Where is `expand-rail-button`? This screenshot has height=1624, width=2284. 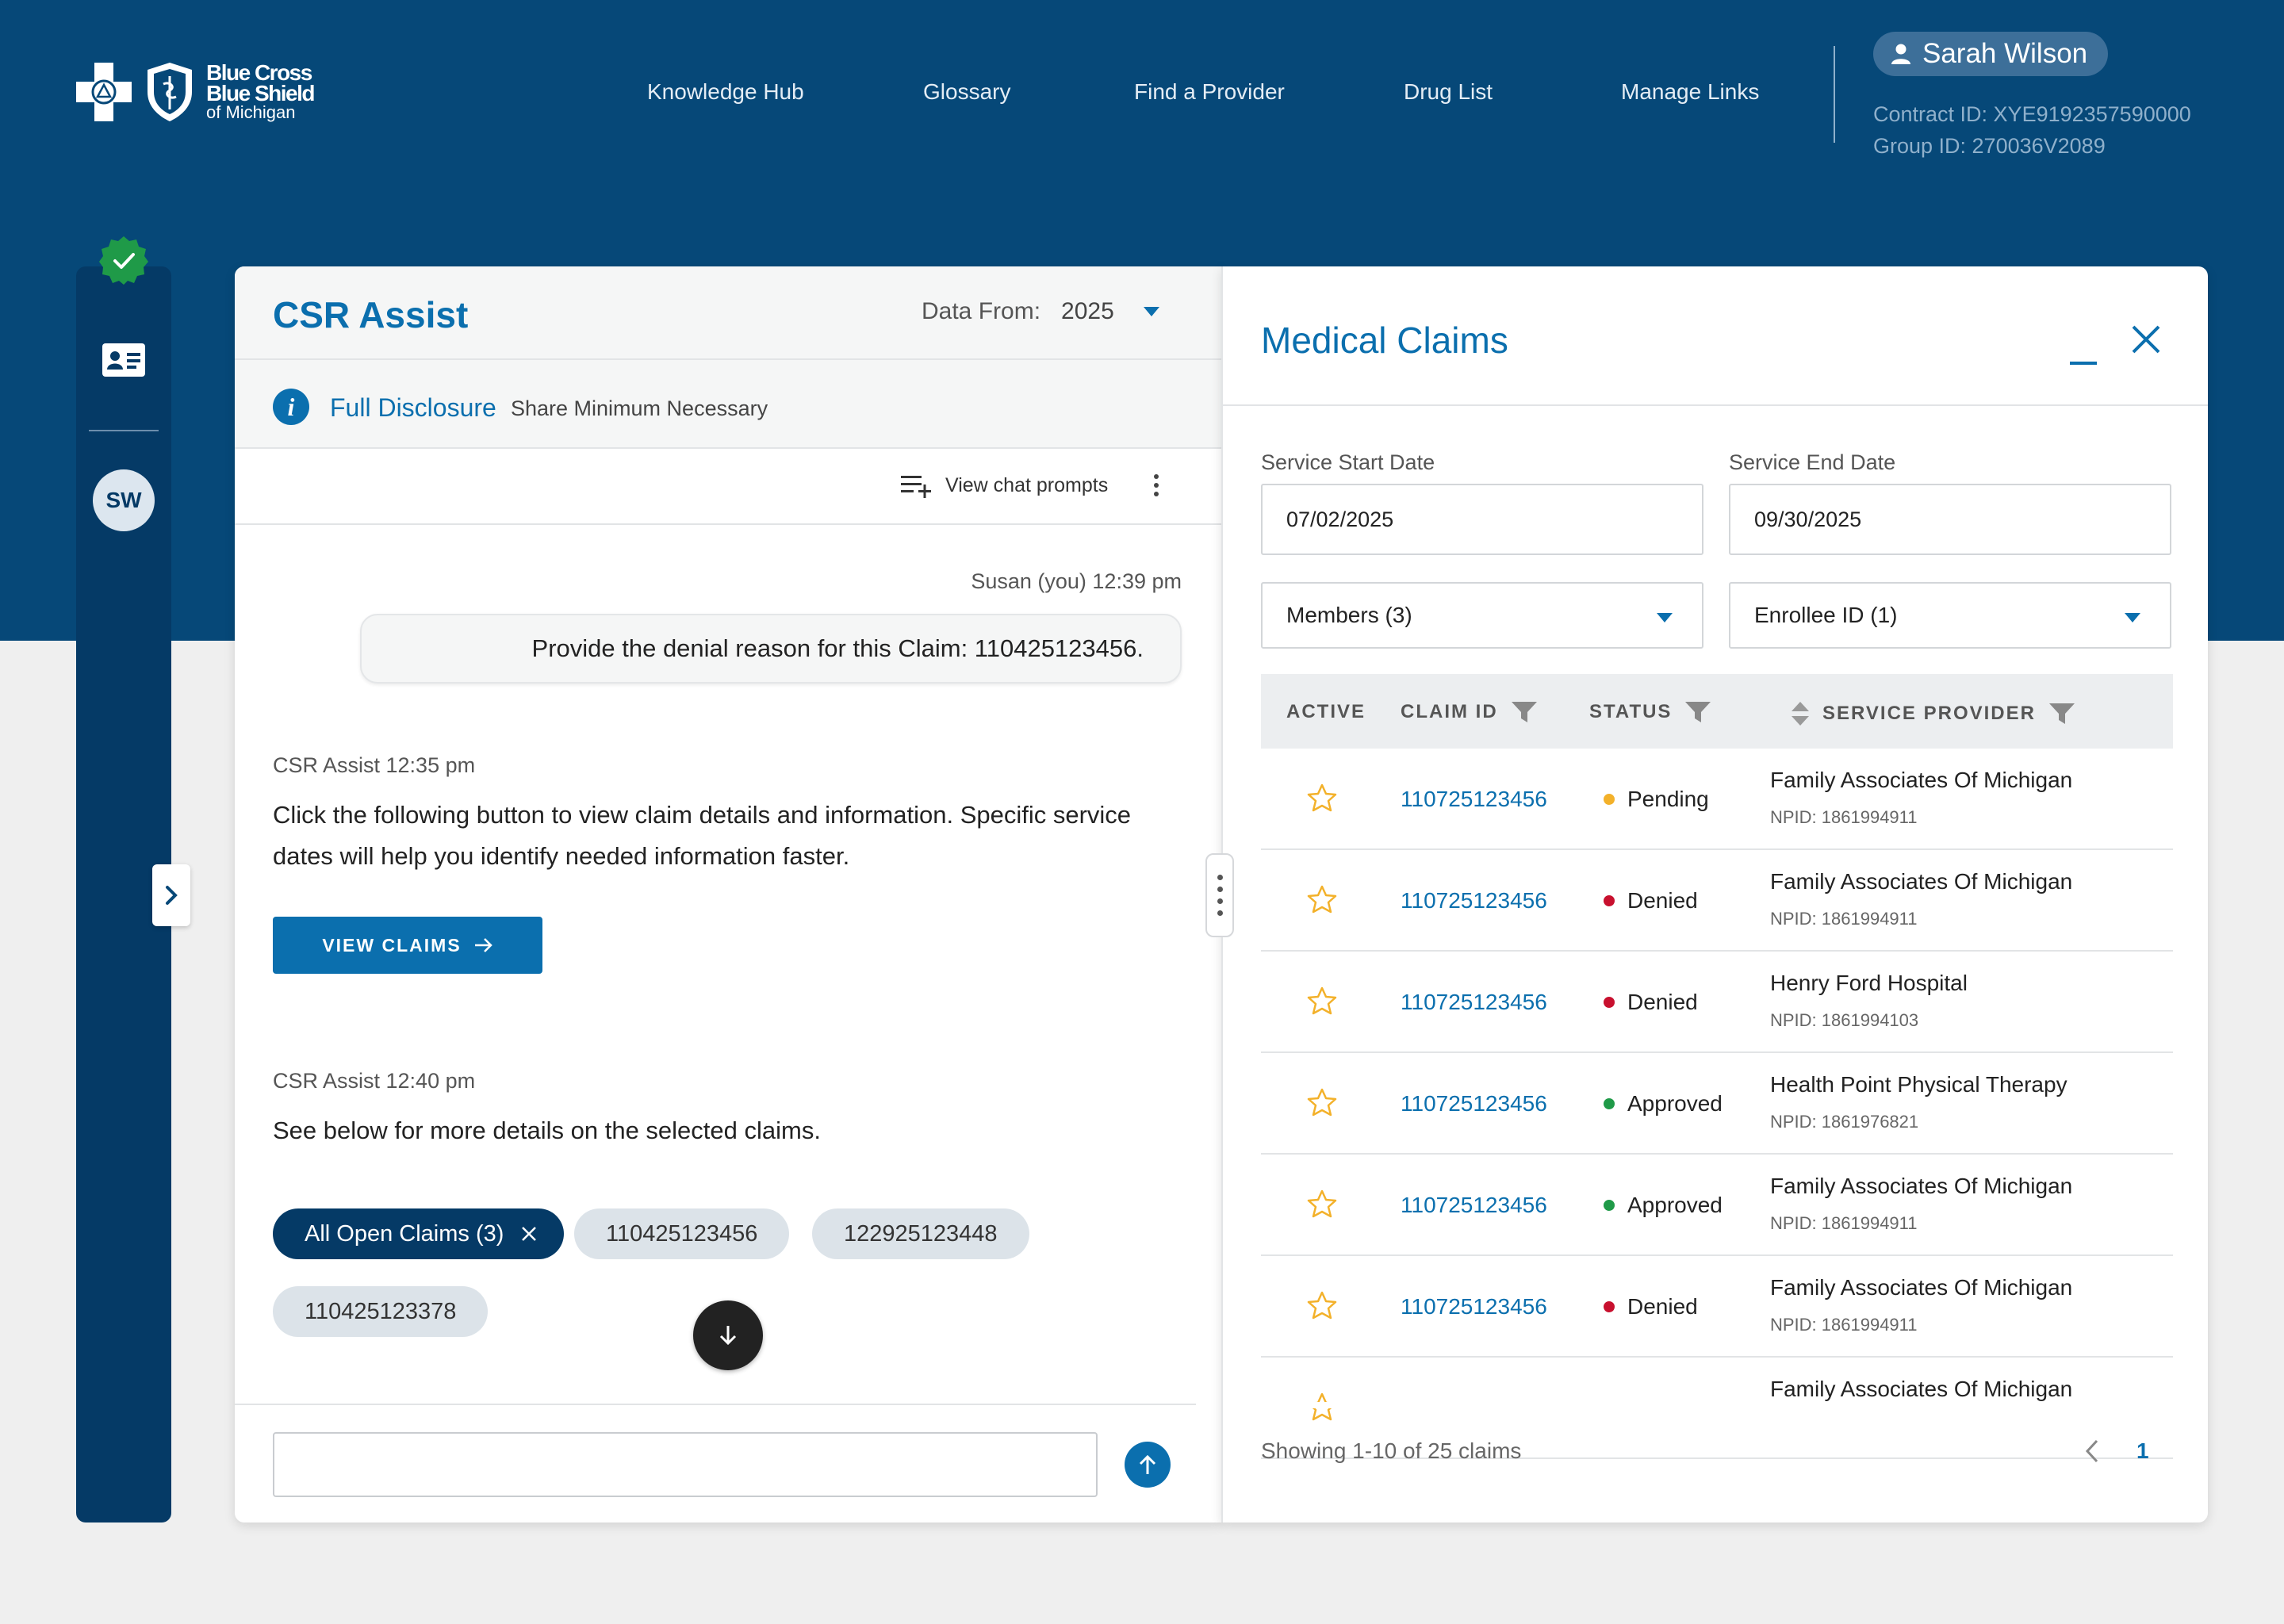
expand-rail-button is located at coordinates (171, 895).